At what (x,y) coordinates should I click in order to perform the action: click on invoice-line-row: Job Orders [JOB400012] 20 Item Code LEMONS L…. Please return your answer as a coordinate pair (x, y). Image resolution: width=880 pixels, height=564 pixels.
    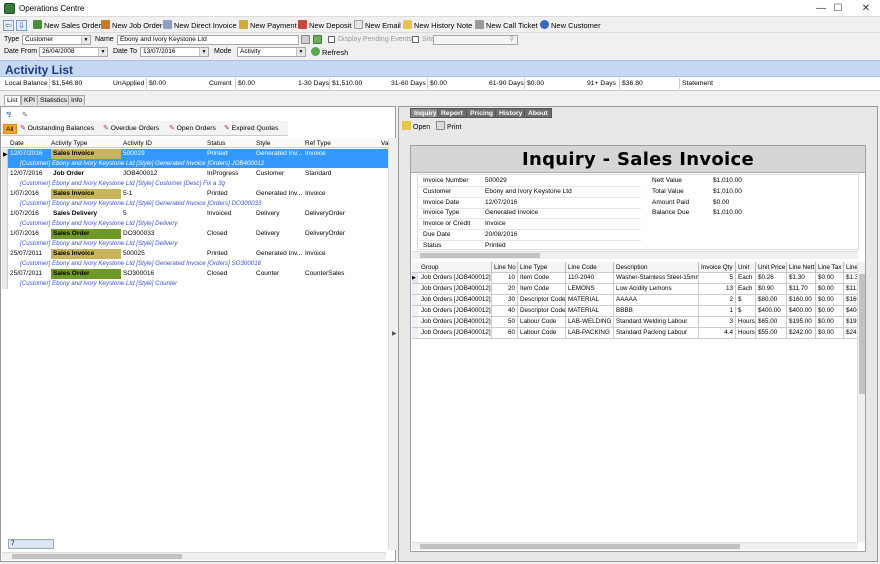
    Looking at the image, I should click on (635, 289).